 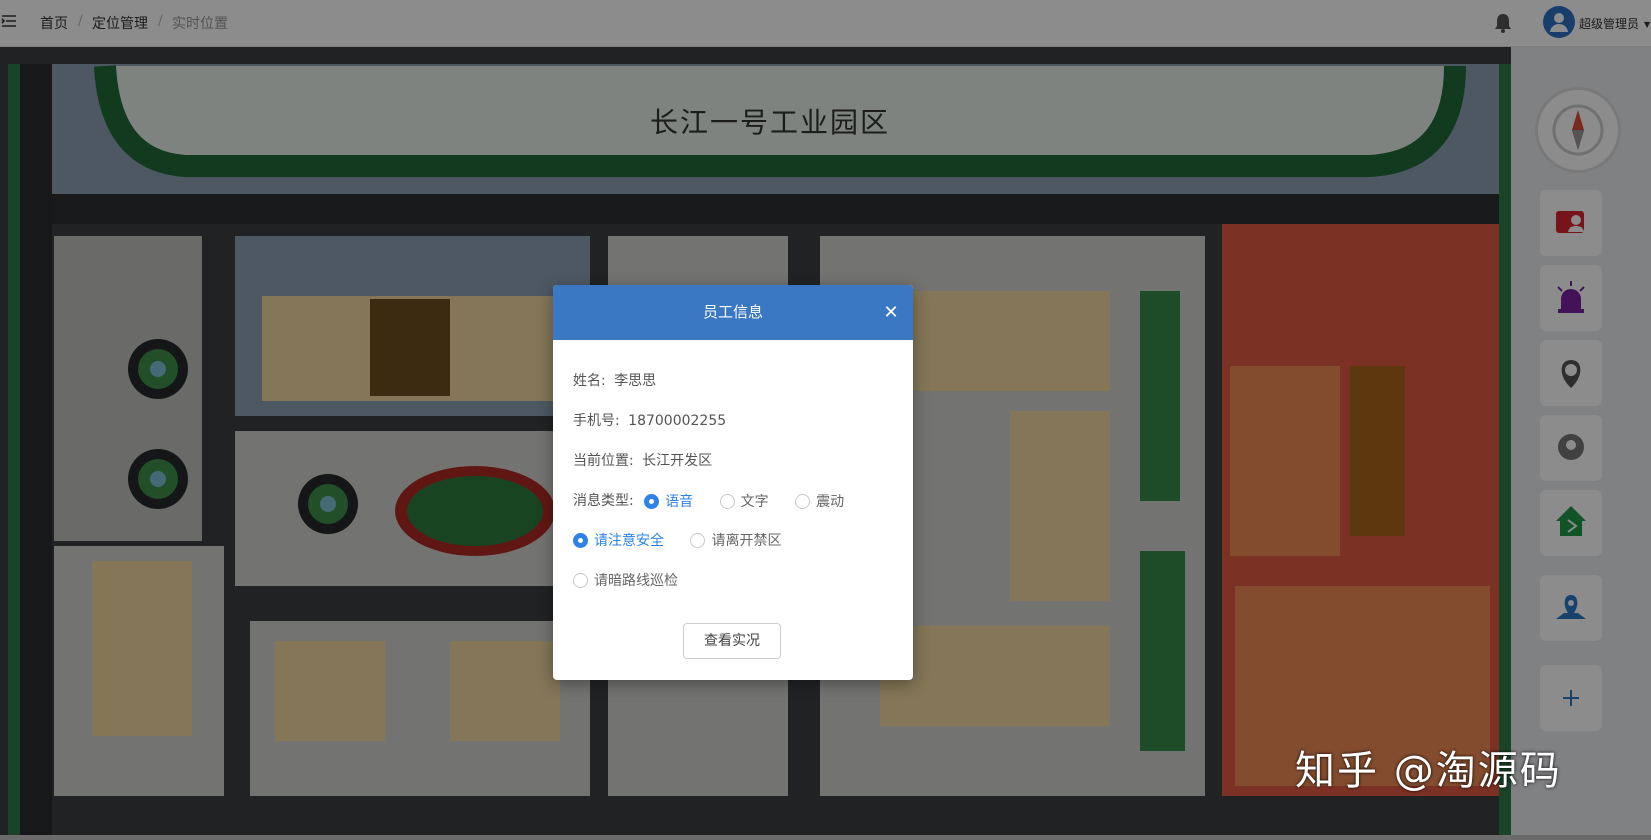 I want to click on radio-message-patrol-label: 请暗路线巡检, so click(x=636, y=581).